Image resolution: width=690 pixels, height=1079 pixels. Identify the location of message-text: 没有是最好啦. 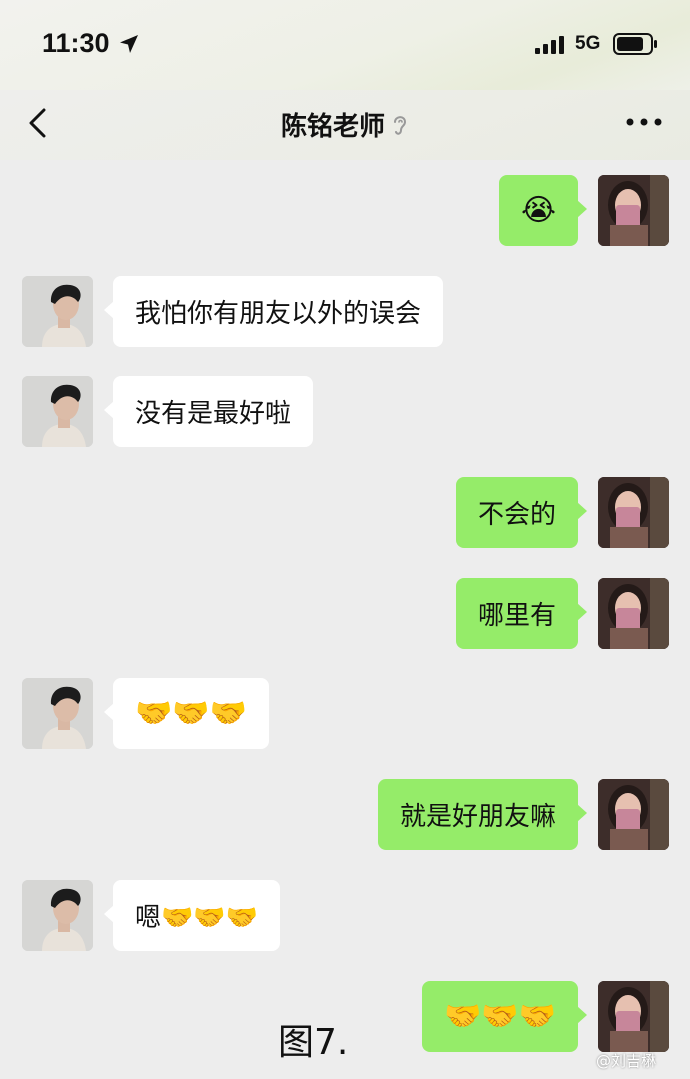
(213, 414).